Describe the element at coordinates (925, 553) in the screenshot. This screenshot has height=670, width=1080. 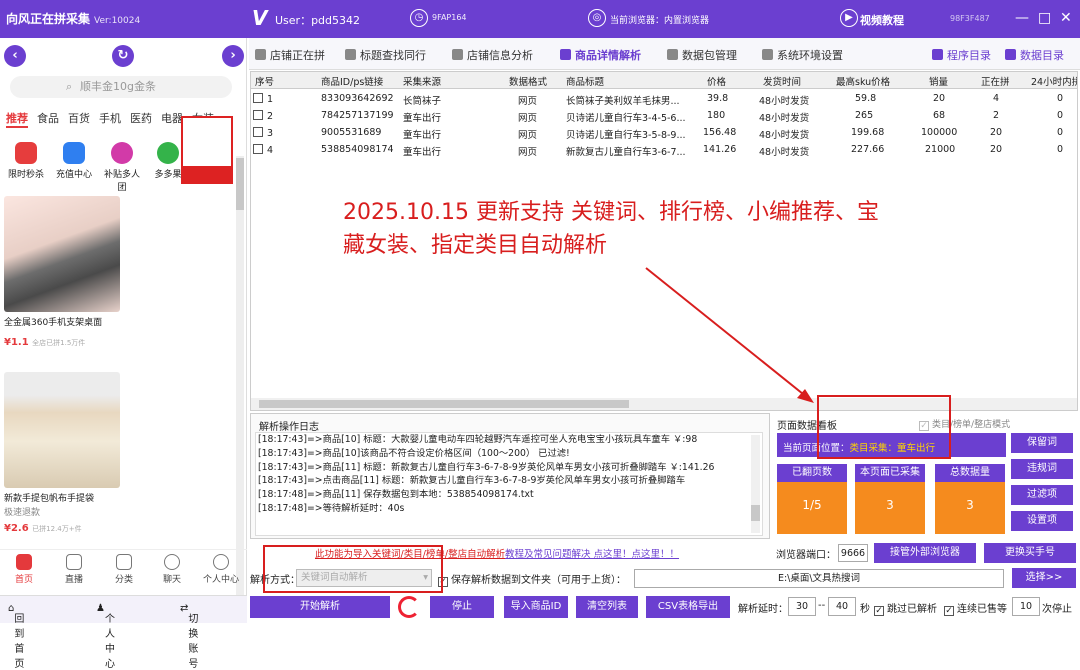
I see `connect-browser-button: 接管外部浏览器` at that location.